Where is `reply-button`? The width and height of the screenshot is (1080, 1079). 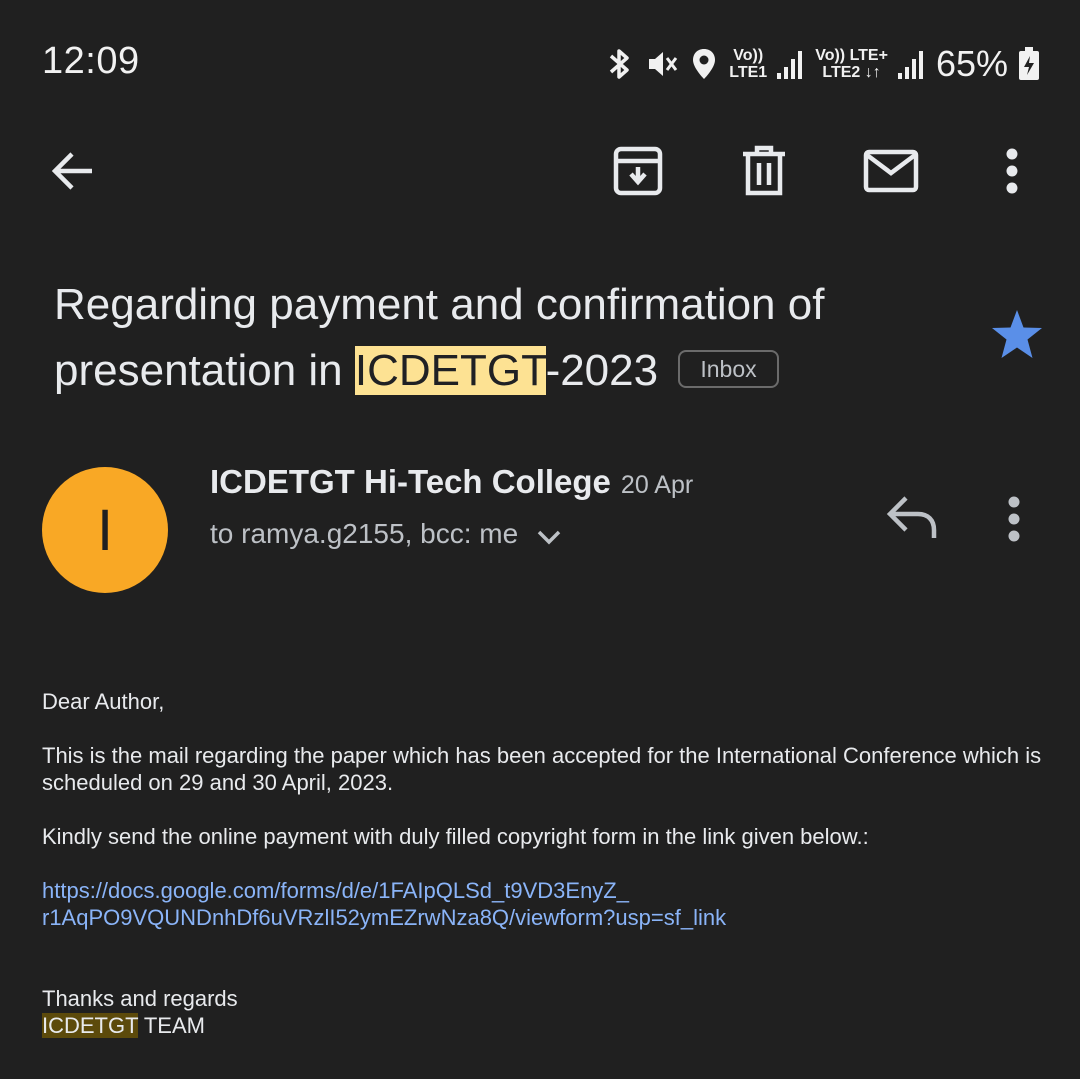
reply-button is located at coordinates (912, 519).